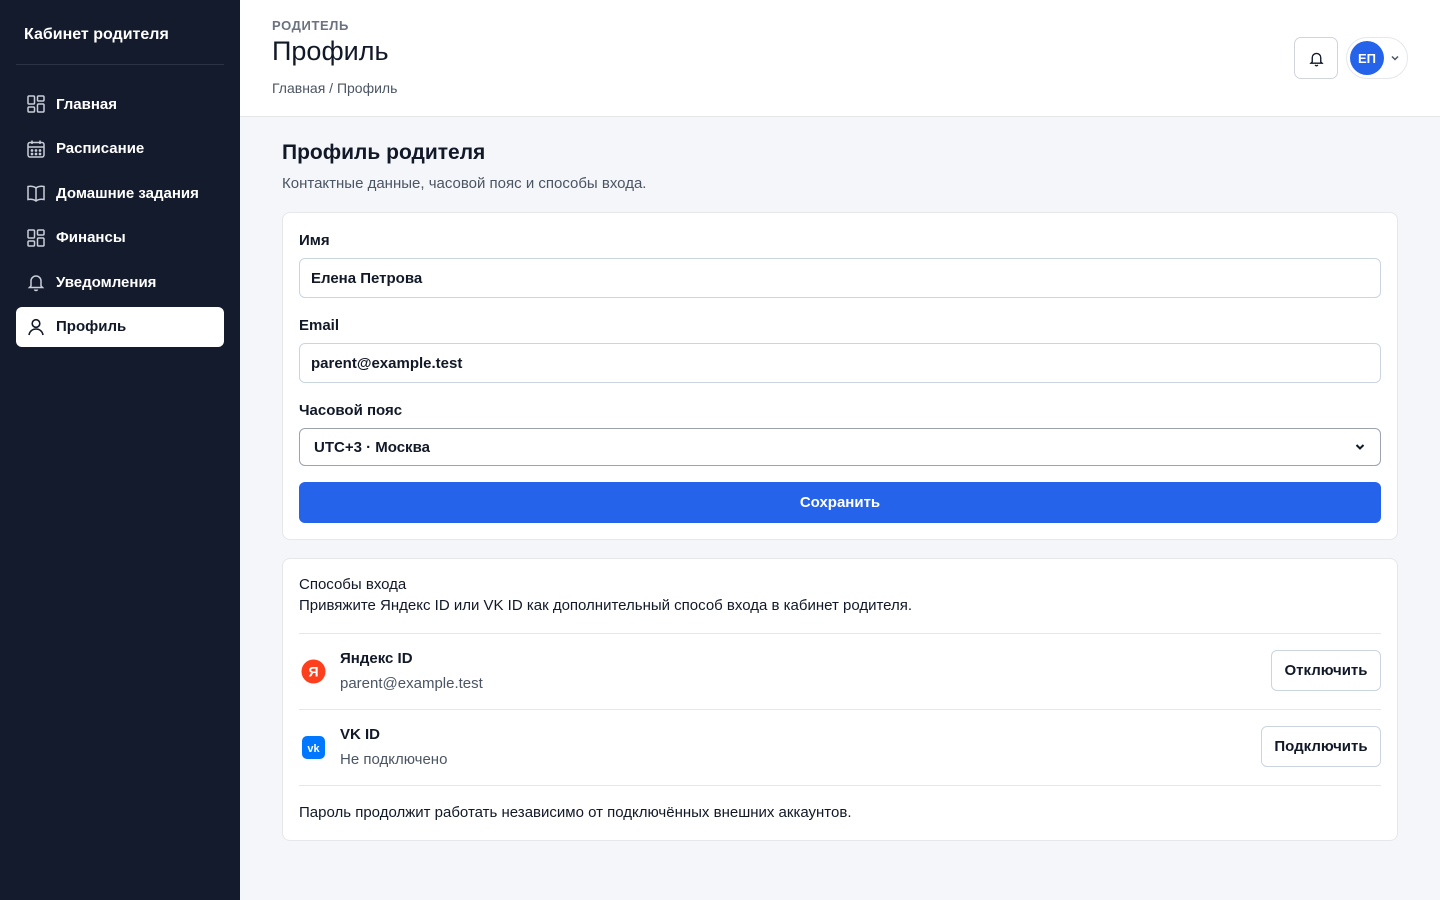 The height and width of the screenshot is (900, 1440). I want to click on connect-vk-button: Подключить, so click(1321, 746).